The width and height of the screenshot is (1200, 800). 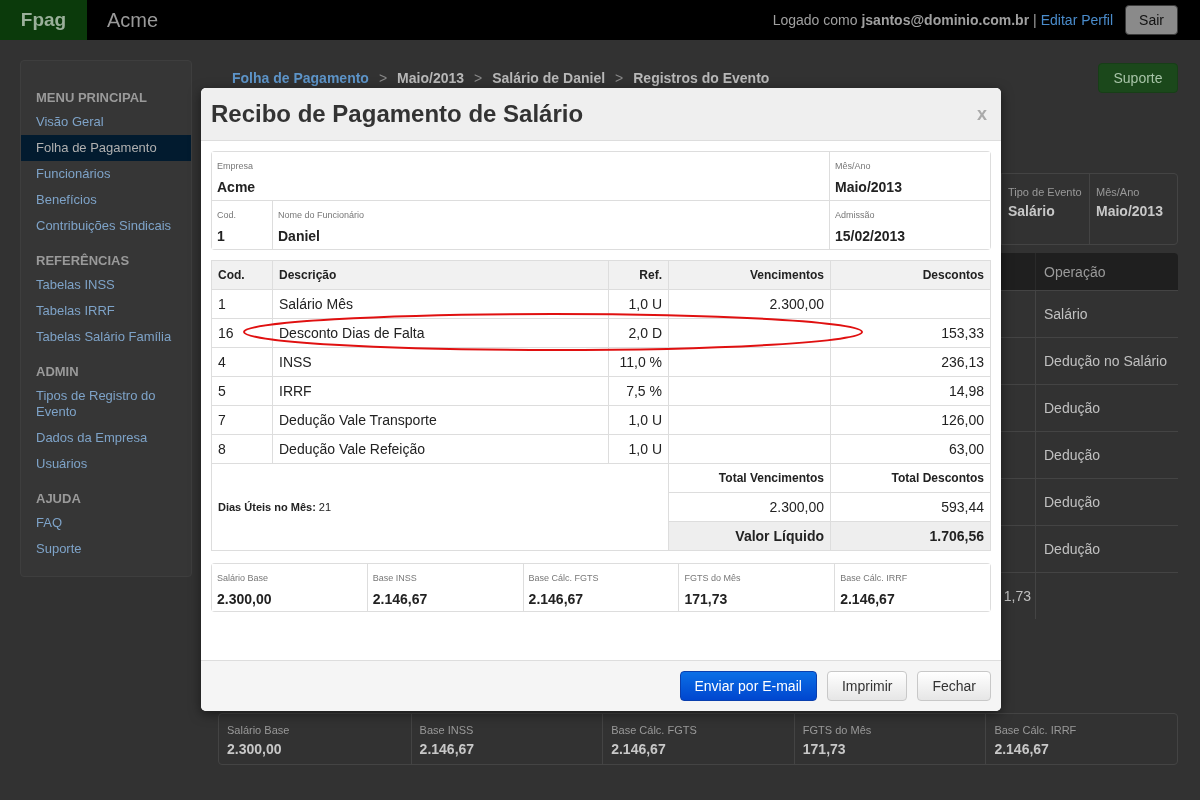 What do you see at coordinates (106, 200) in the screenshot?
I see `sidebar-item: Benefícios` at bounding box center [106, 200].